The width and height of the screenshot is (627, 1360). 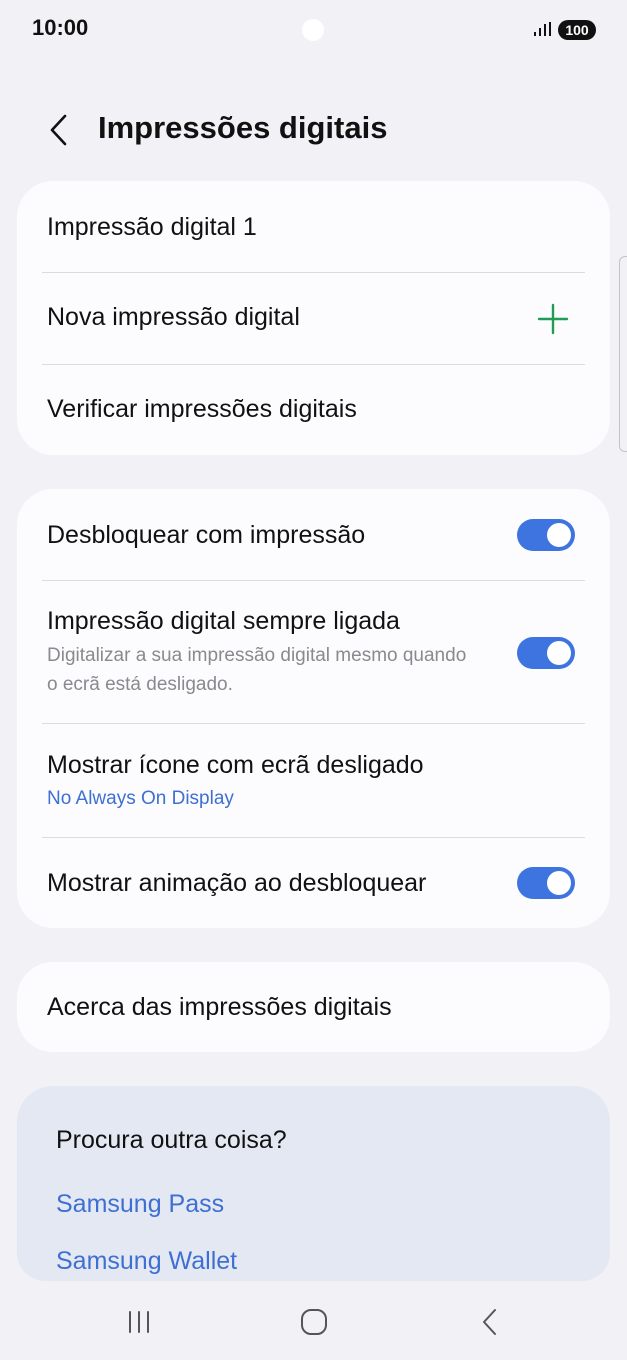 I want to click on recent-apps-icon, so click(x=139, y=1322).